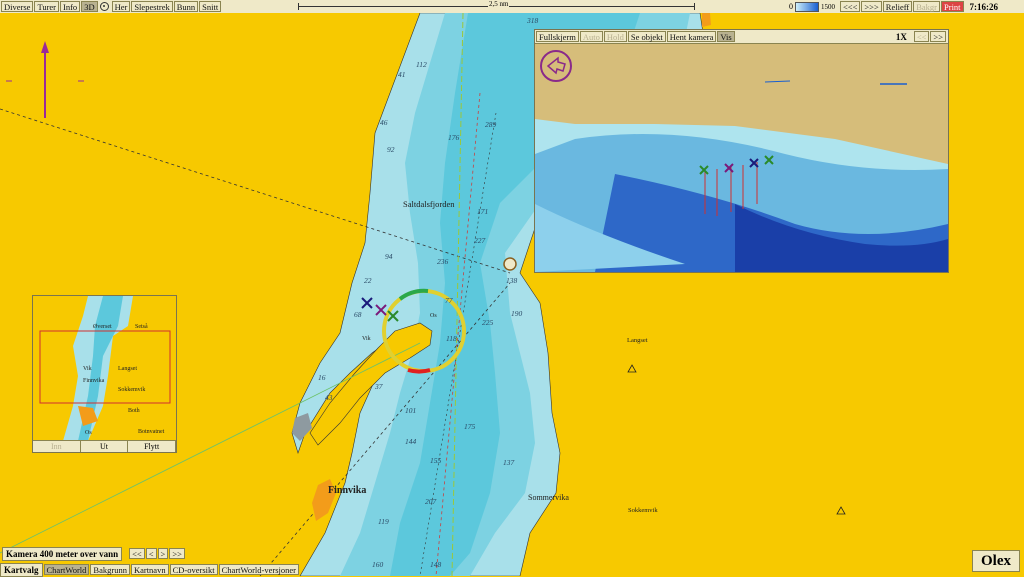  I want to click on fullscreen-button: Fullskjerm, so click(557, 36).